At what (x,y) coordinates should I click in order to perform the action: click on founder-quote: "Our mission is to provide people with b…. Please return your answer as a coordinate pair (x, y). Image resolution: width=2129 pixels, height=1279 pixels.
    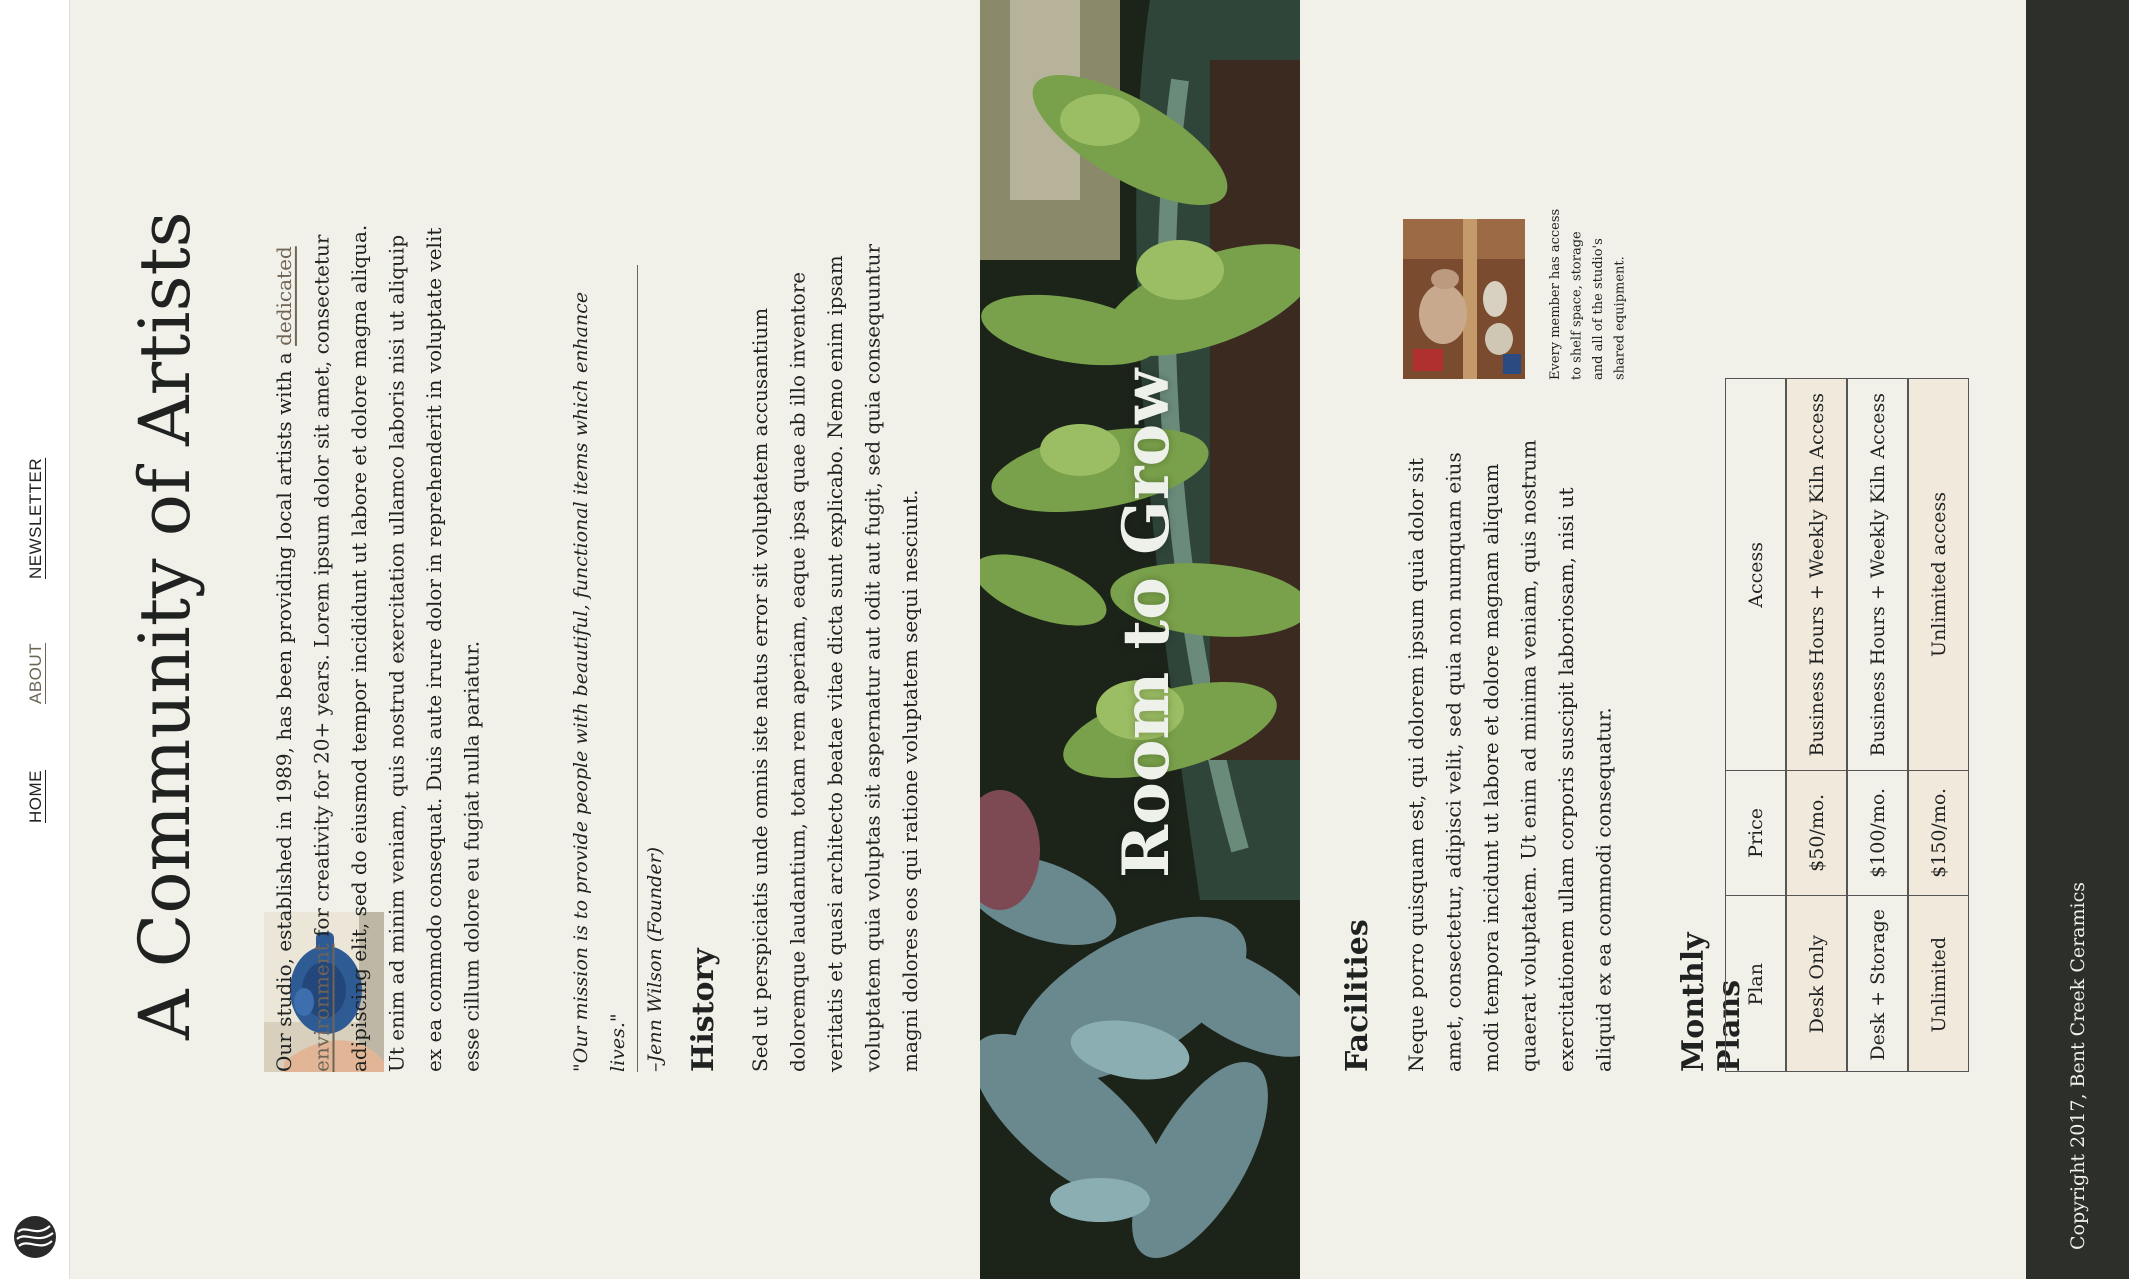
    Looking at the image, I should click on (614, 668).